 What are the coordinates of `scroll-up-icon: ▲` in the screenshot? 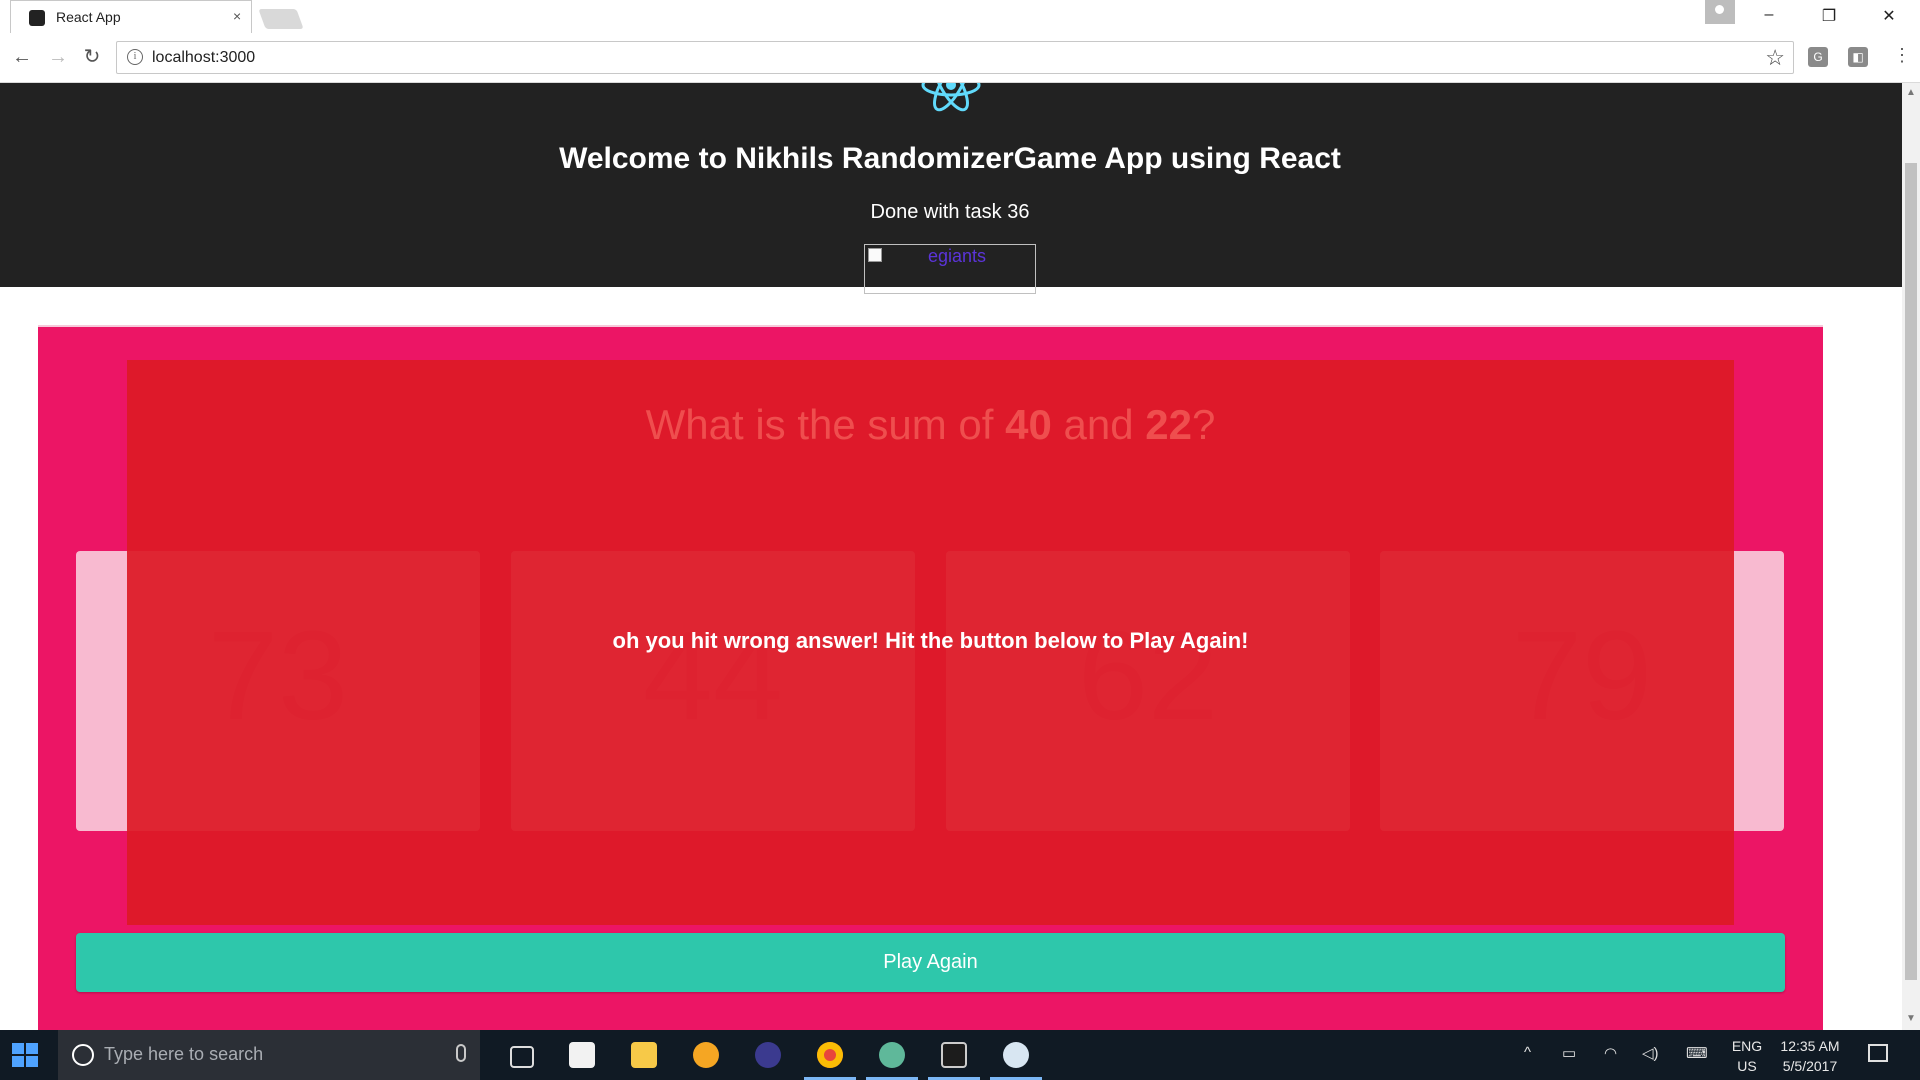 It's located at (1911, 92).